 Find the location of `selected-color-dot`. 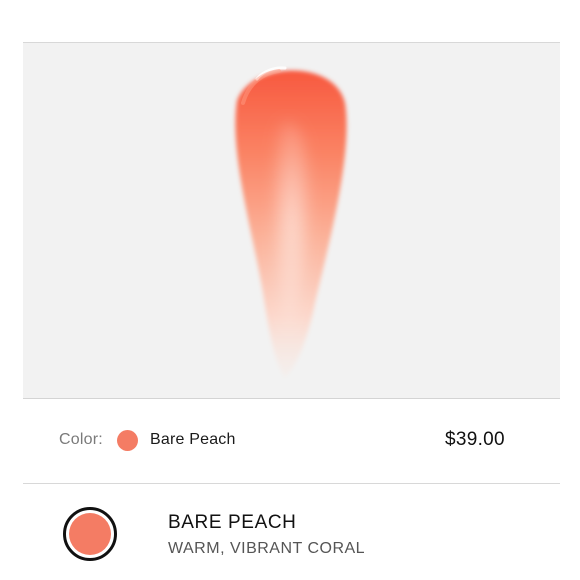

selected-color-dot is located at coordinates (127, 440).